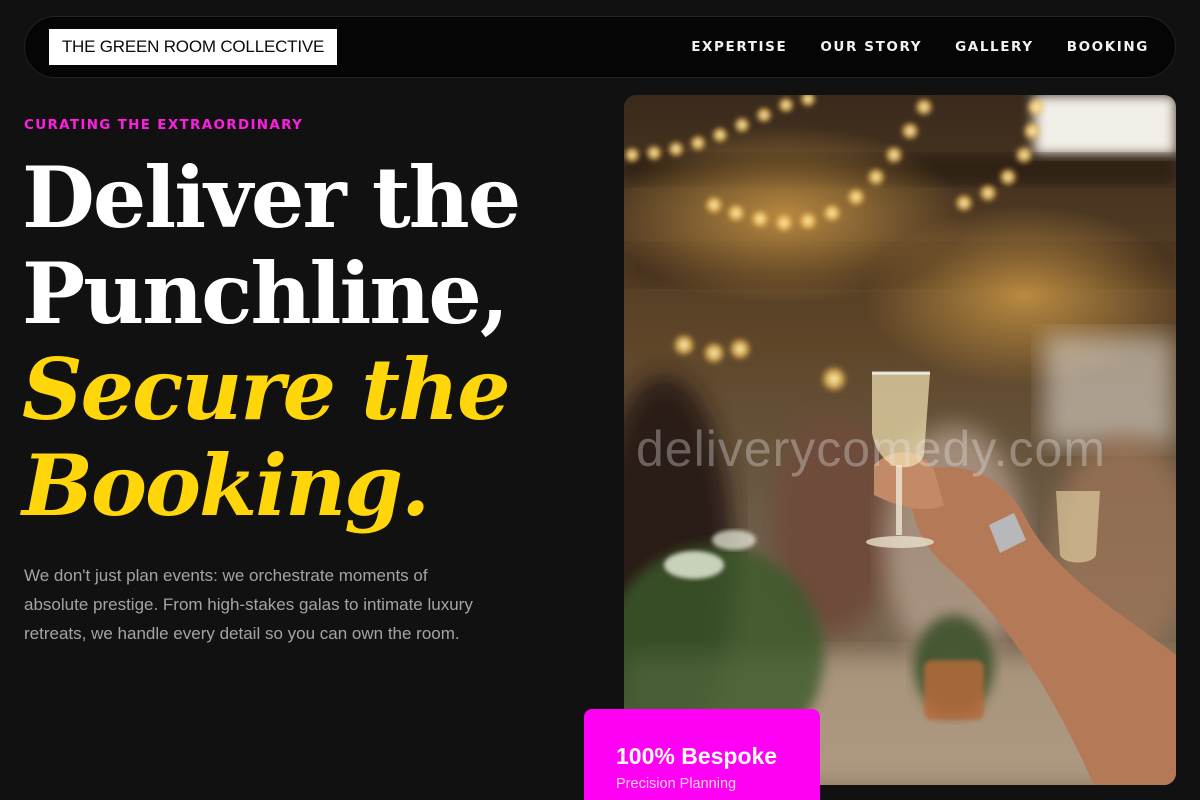  Describe the element at coordinates (271, 197) in the screenshot. I see `headline-line-1: Deliver the` at that location.